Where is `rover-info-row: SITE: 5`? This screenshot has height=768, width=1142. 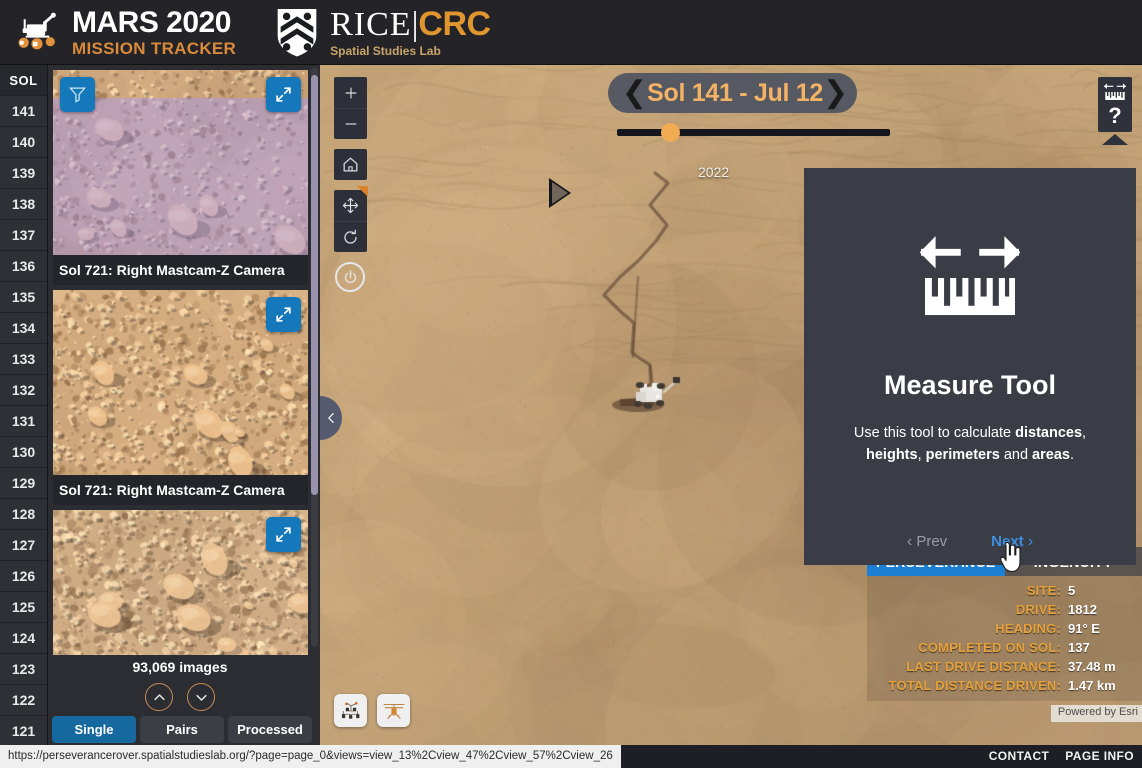
rover-info-row: SITE: 5 is located at coordinates (1000, 590).